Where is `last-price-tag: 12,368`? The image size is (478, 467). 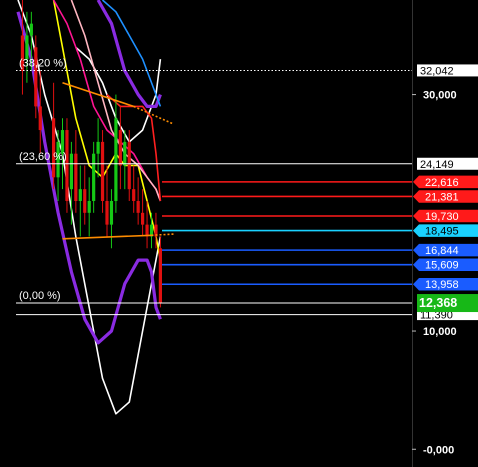 last-price-tag: 12,368 is located at coordinates (447, 303).